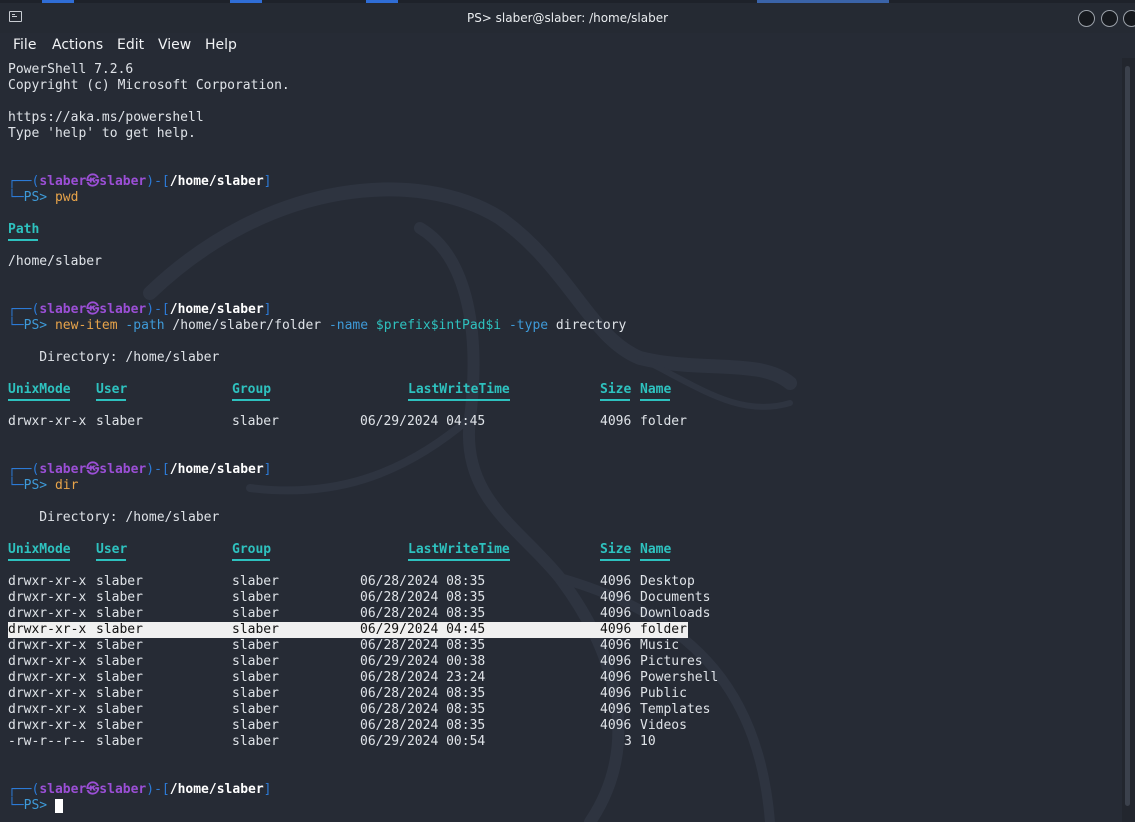 The height and width of the screenshot is (822, 1135). Describe the element at coordinates (438, 325) in the screenshot. I see `command-token: $prefix$intPad$i` at that location.